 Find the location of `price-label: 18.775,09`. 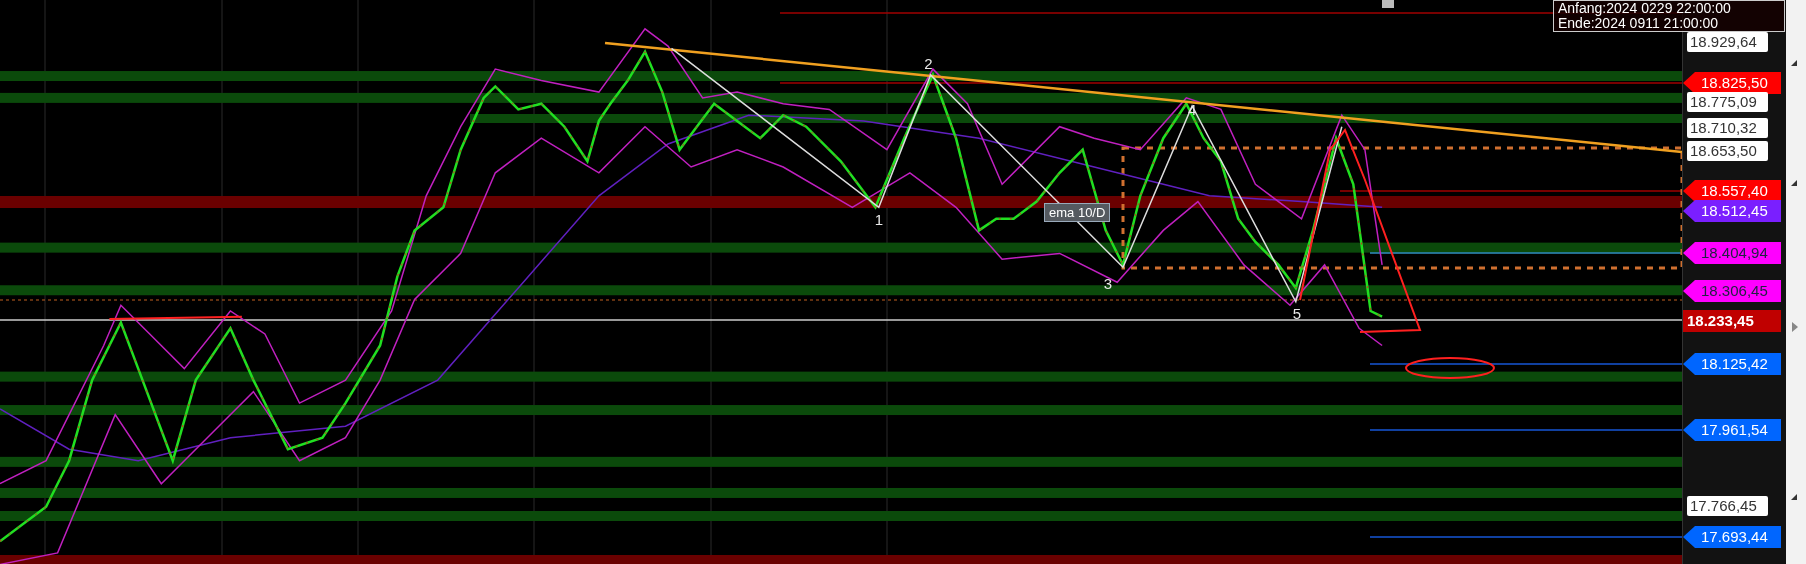

price-label: 18.775,09 is located at coordinates (1727, 102).